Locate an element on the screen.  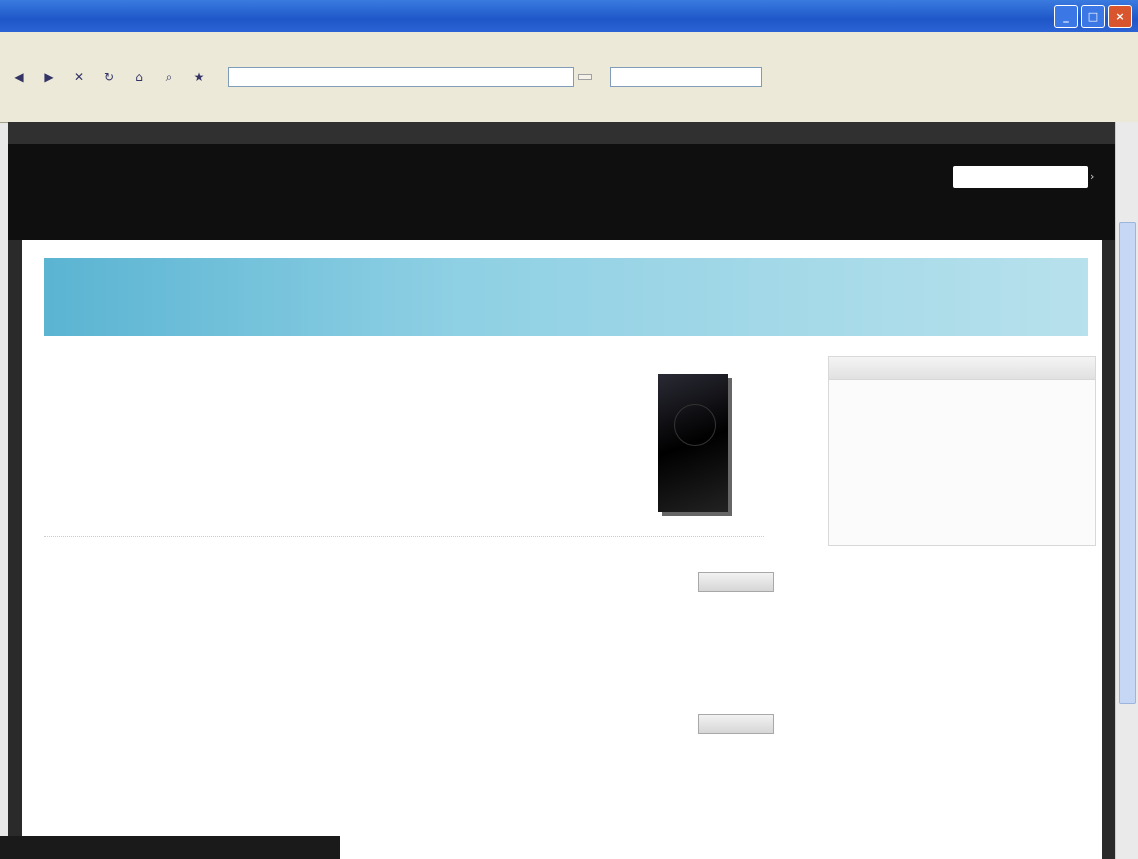
related-links-title is located at coordinates (962, 368).